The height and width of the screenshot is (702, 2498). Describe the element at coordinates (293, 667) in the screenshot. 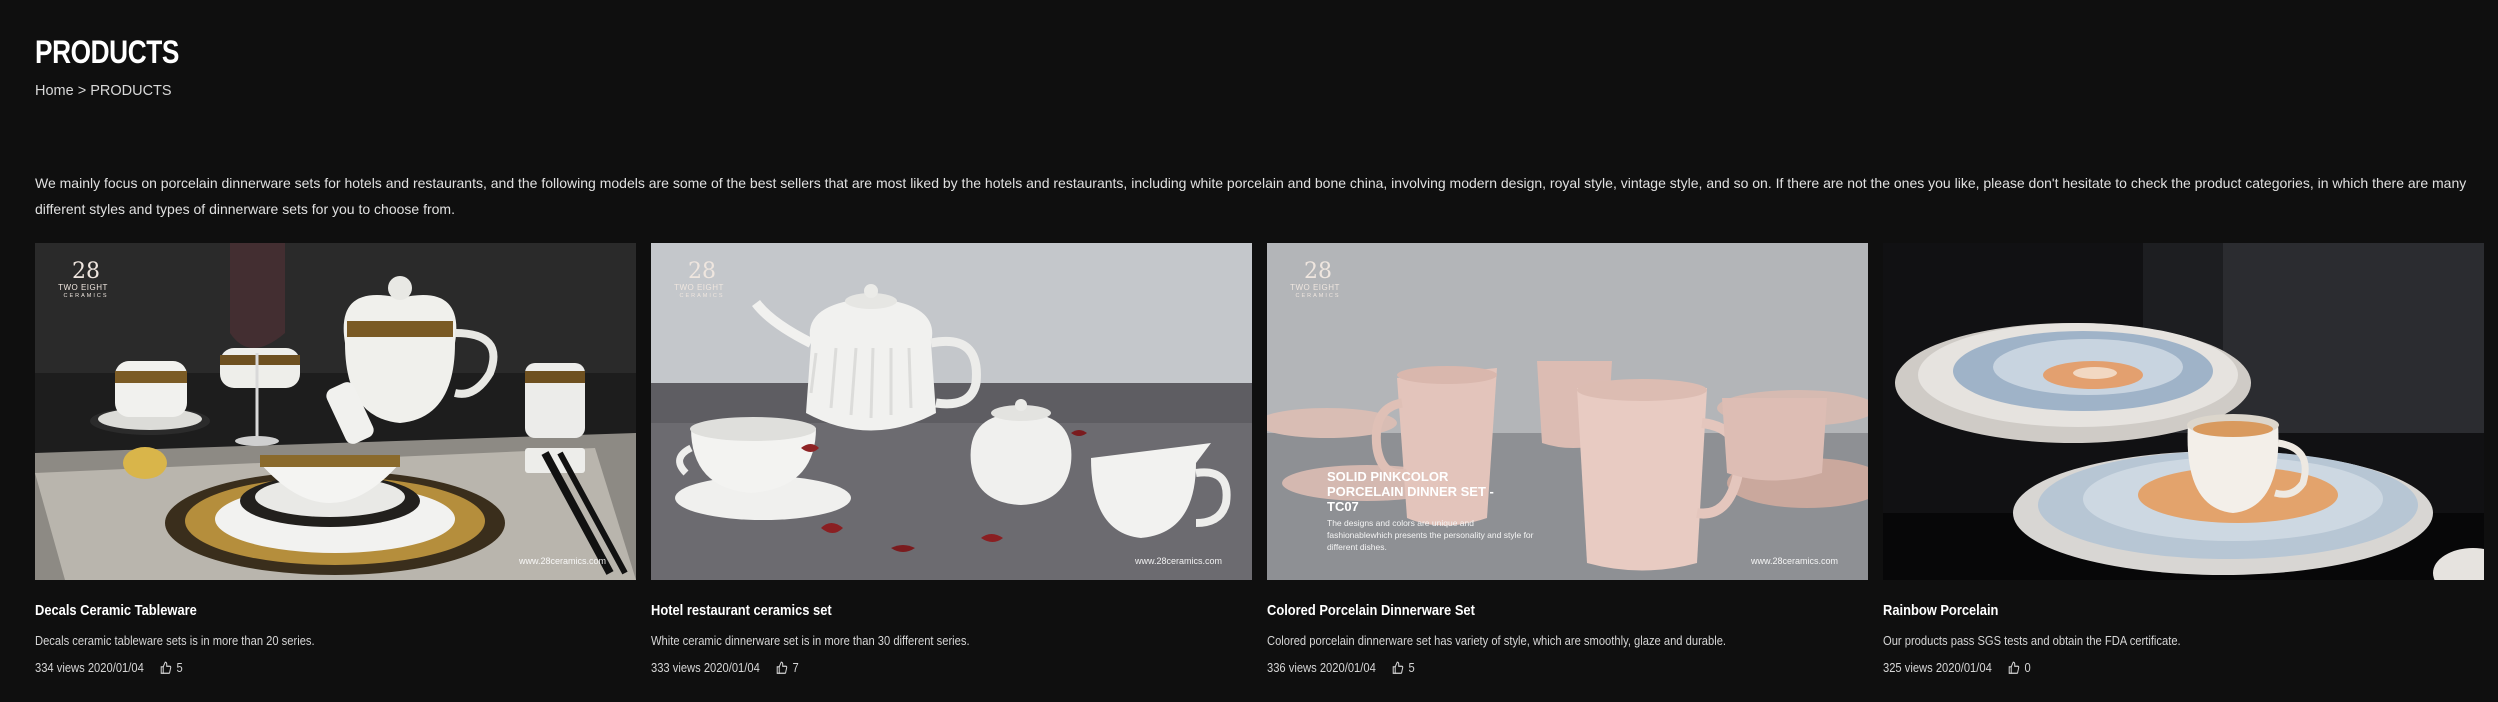

I see `product-meta: 334 views 2020/01/04 5` at that location.